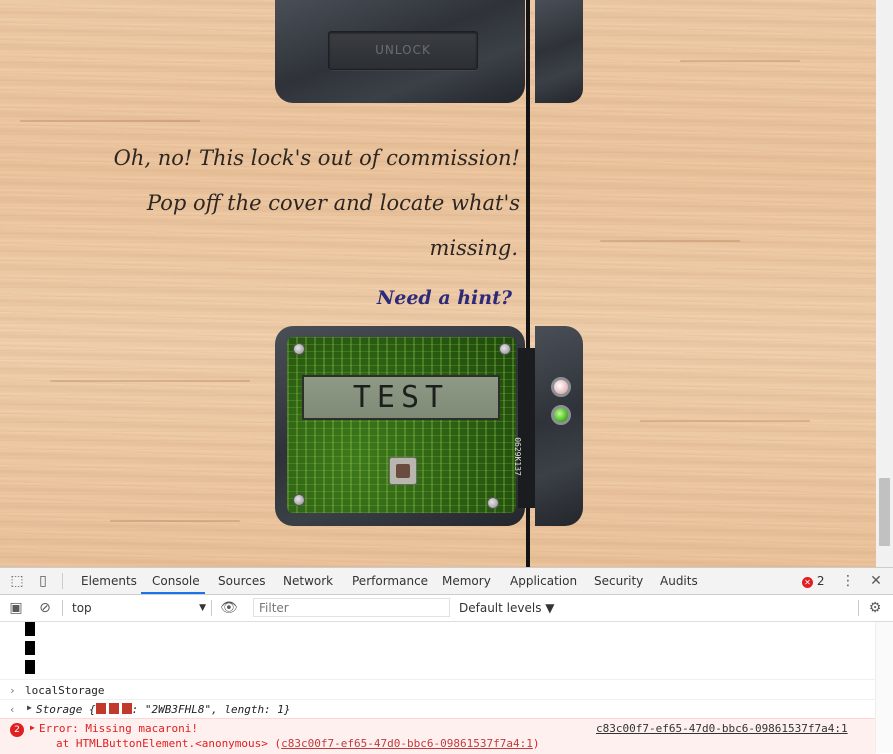 The width and height of the screenshot is (893, 754). What do you see at coordinates (202, 608) in the screenshot?
I see `chevron-down-icon: ▼` at bounding box center [202, 608].